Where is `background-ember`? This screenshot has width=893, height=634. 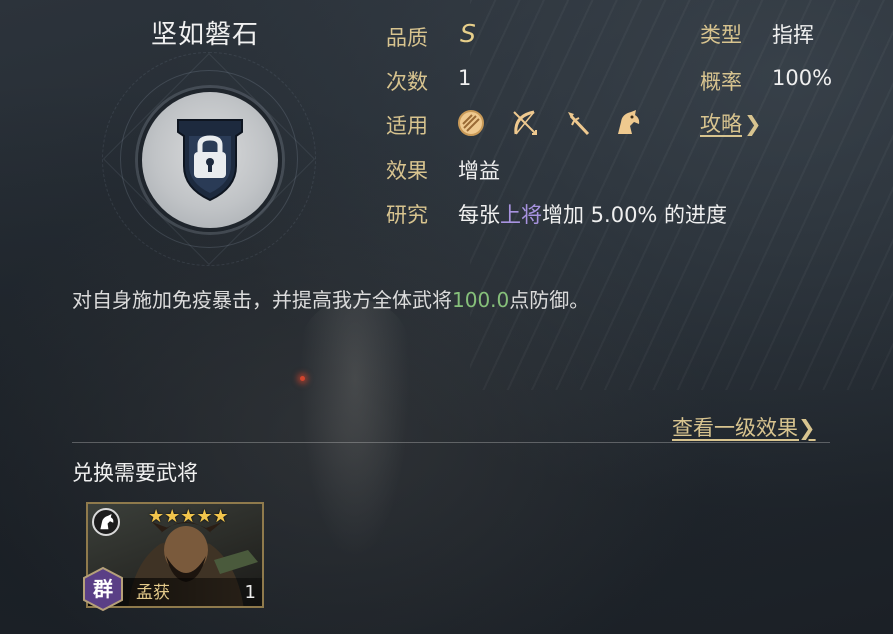
background-ember is located at coordinates (302, 378).